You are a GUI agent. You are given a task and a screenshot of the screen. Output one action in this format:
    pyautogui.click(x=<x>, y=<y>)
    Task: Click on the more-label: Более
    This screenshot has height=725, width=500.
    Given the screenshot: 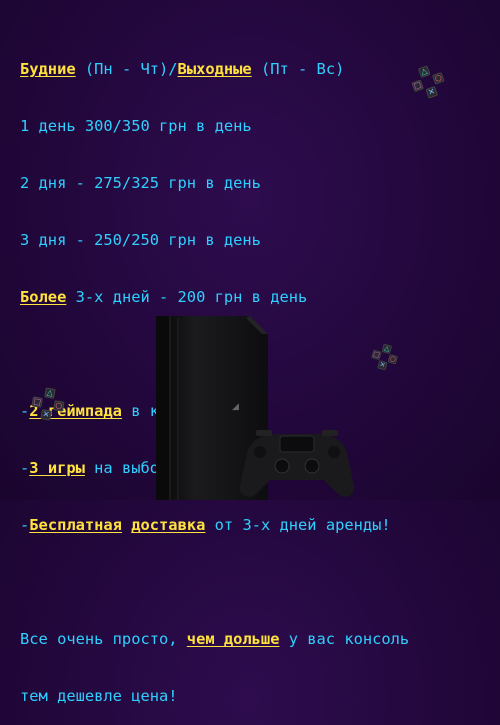 What is the action you would take?
    pyautogui.click(x=43, y=297)
    